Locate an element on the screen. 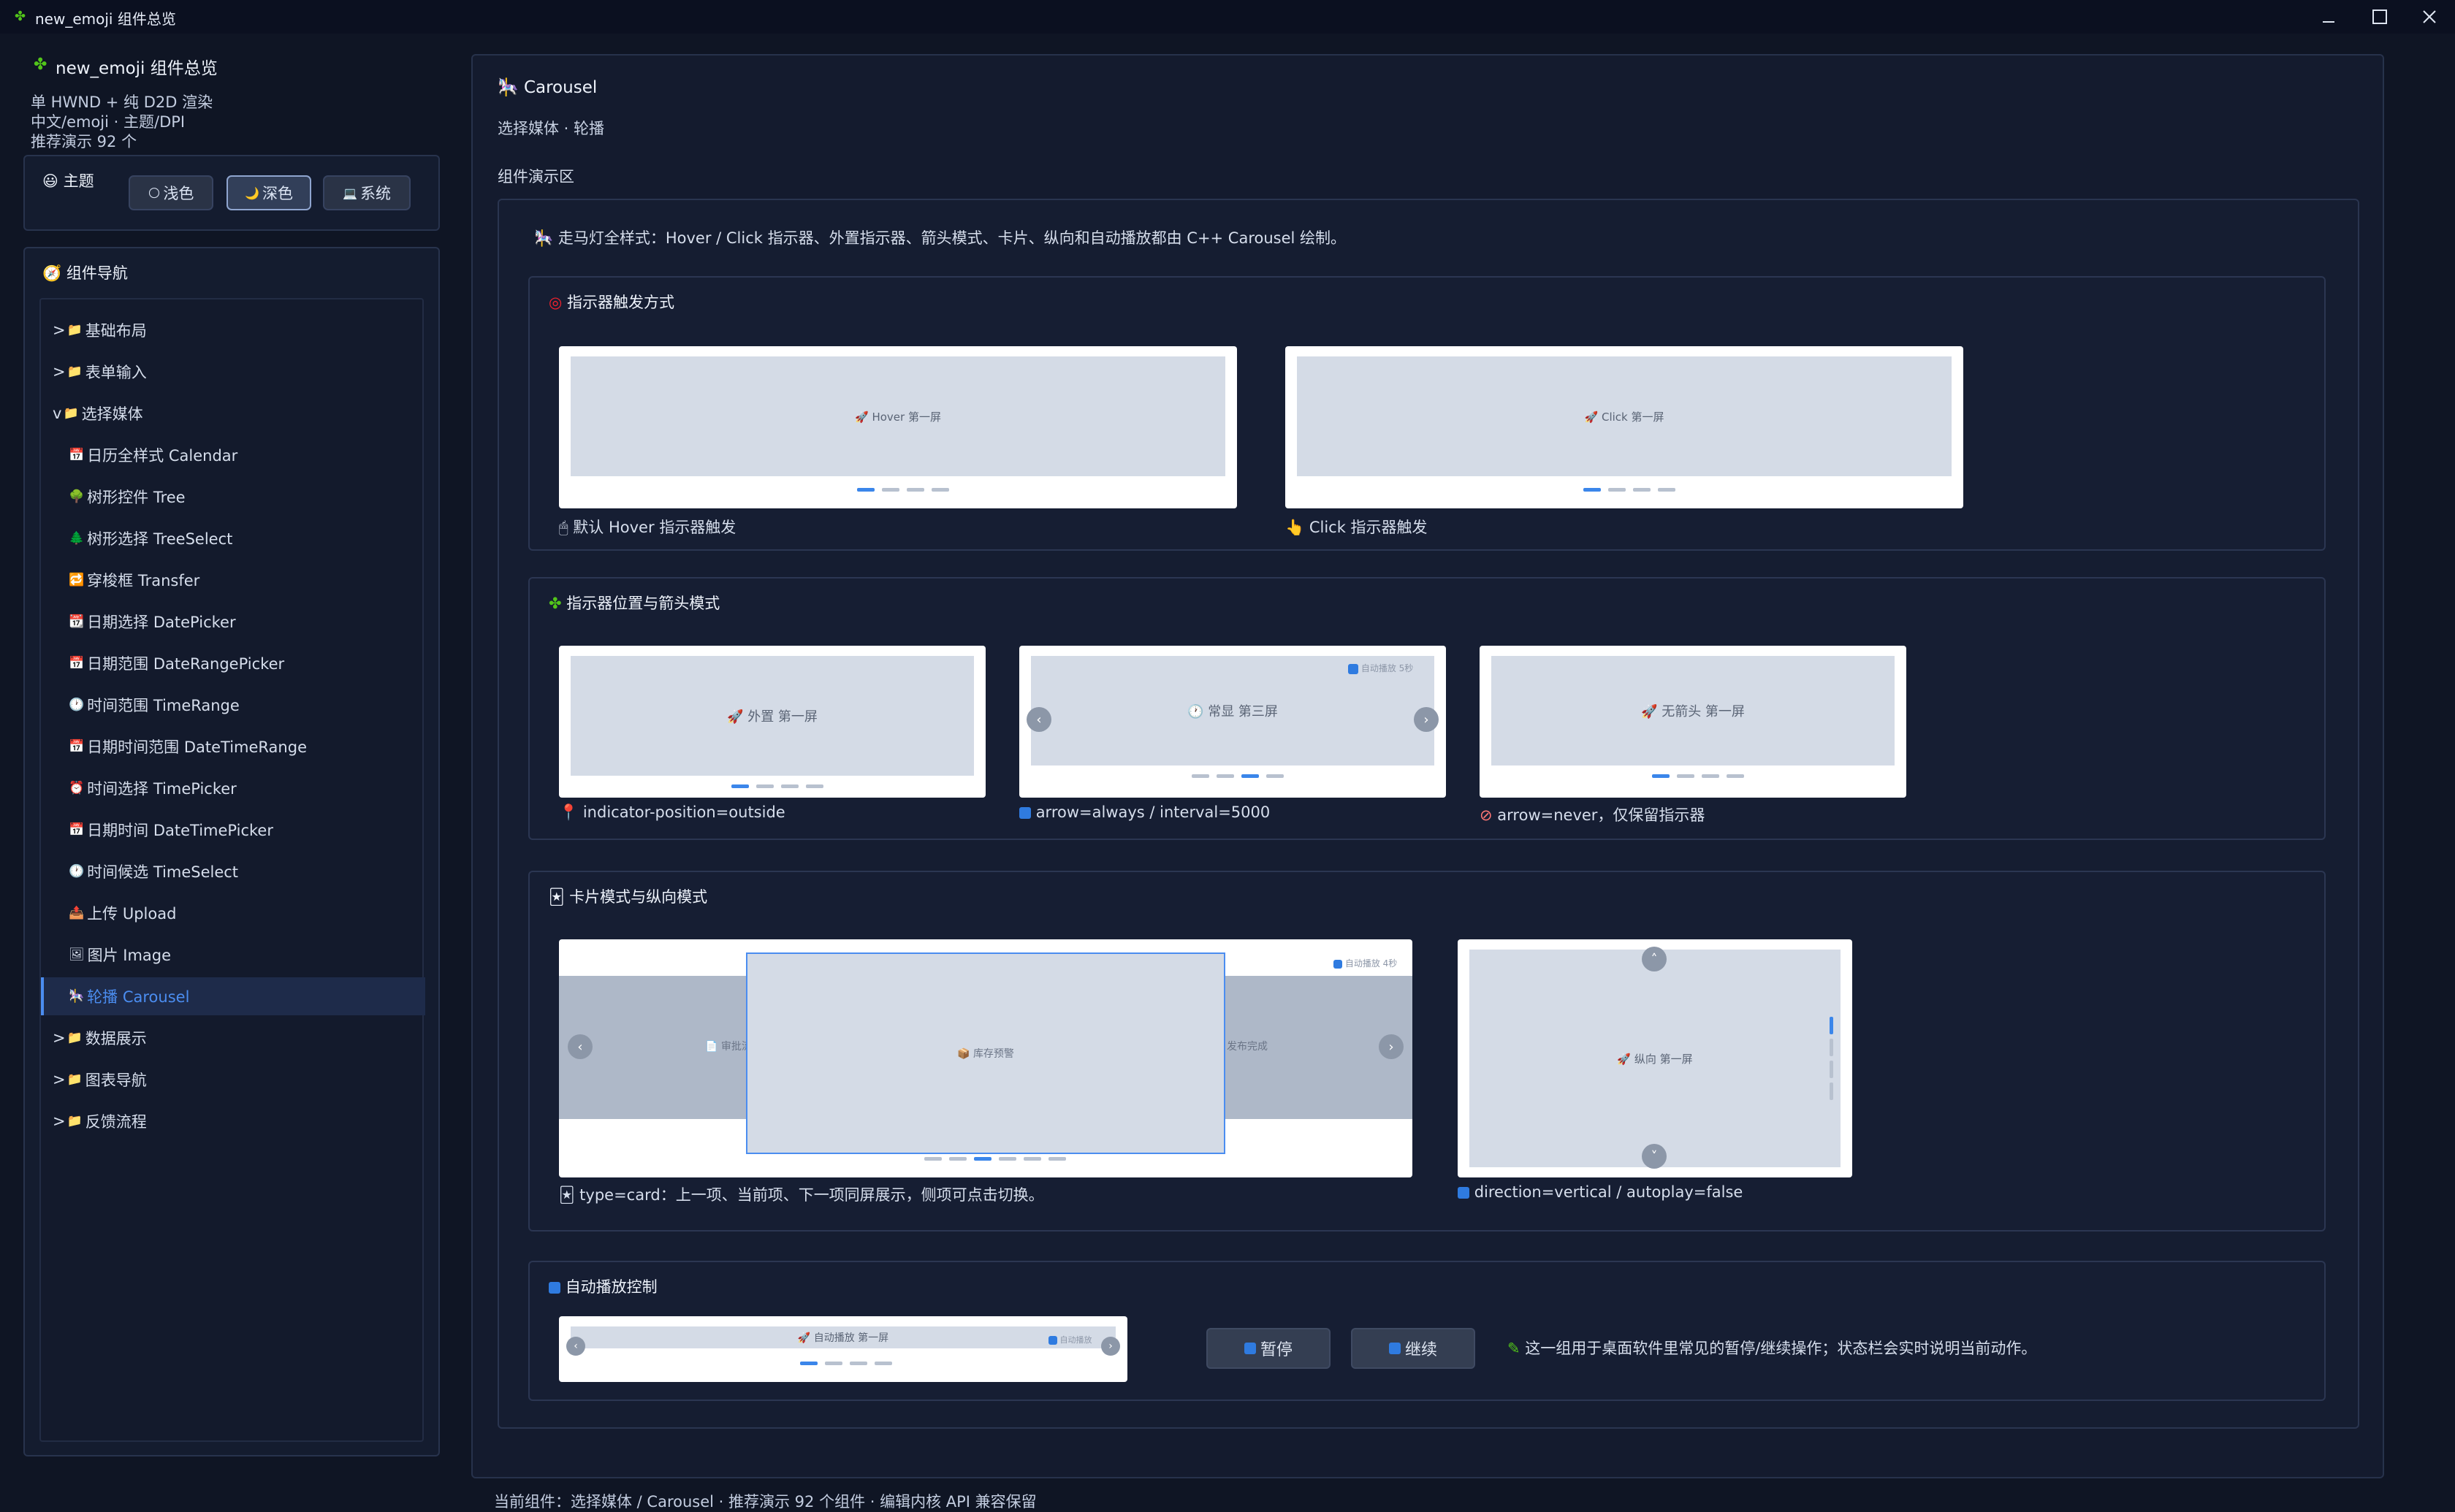 This screenshot has height=1512, width=2455. card-next-item: 发布完成 is located at coordinates (1247, 1046).